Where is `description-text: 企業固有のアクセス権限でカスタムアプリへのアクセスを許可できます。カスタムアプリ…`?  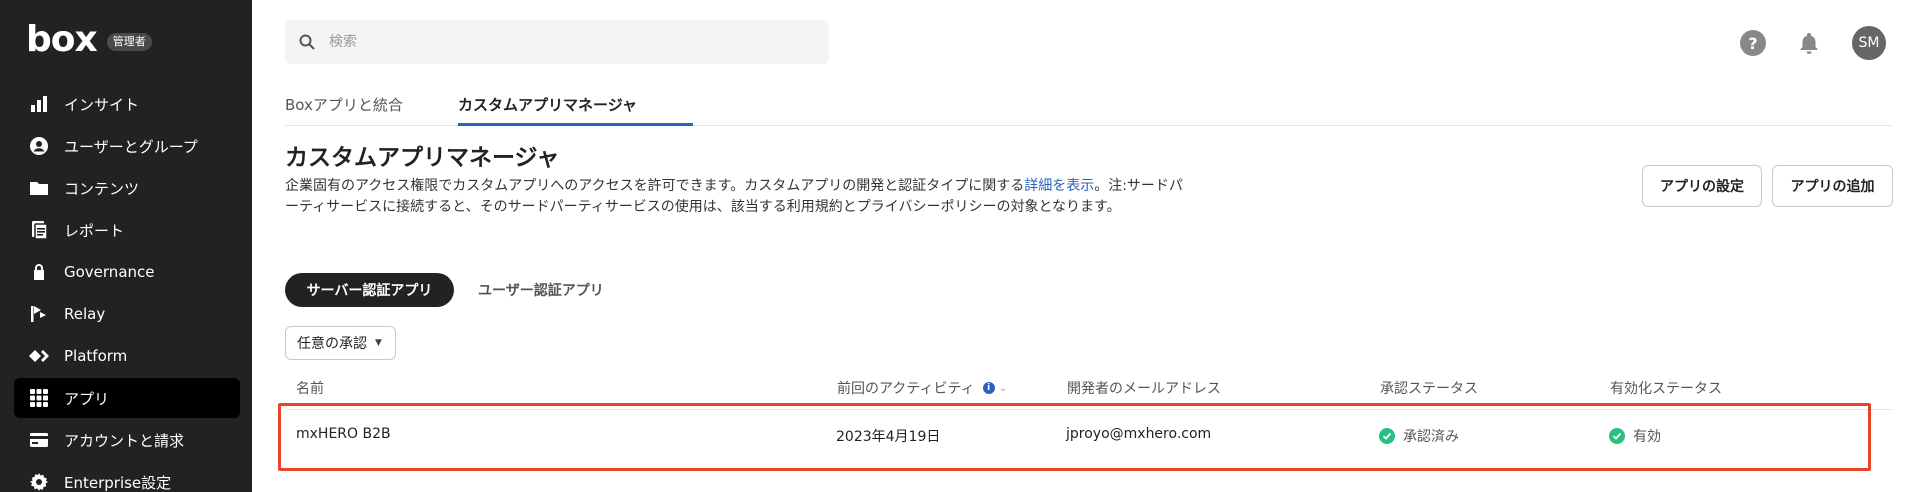
description-text: 企業固有のアクセス権限でカスタムアプリへのアクセスを許可できます。カスタムアプリ… is located at coordinates (655, 186).